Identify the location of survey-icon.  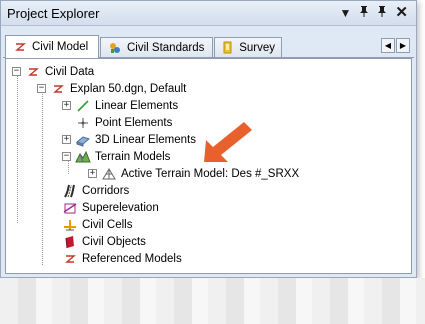
(228, 48).